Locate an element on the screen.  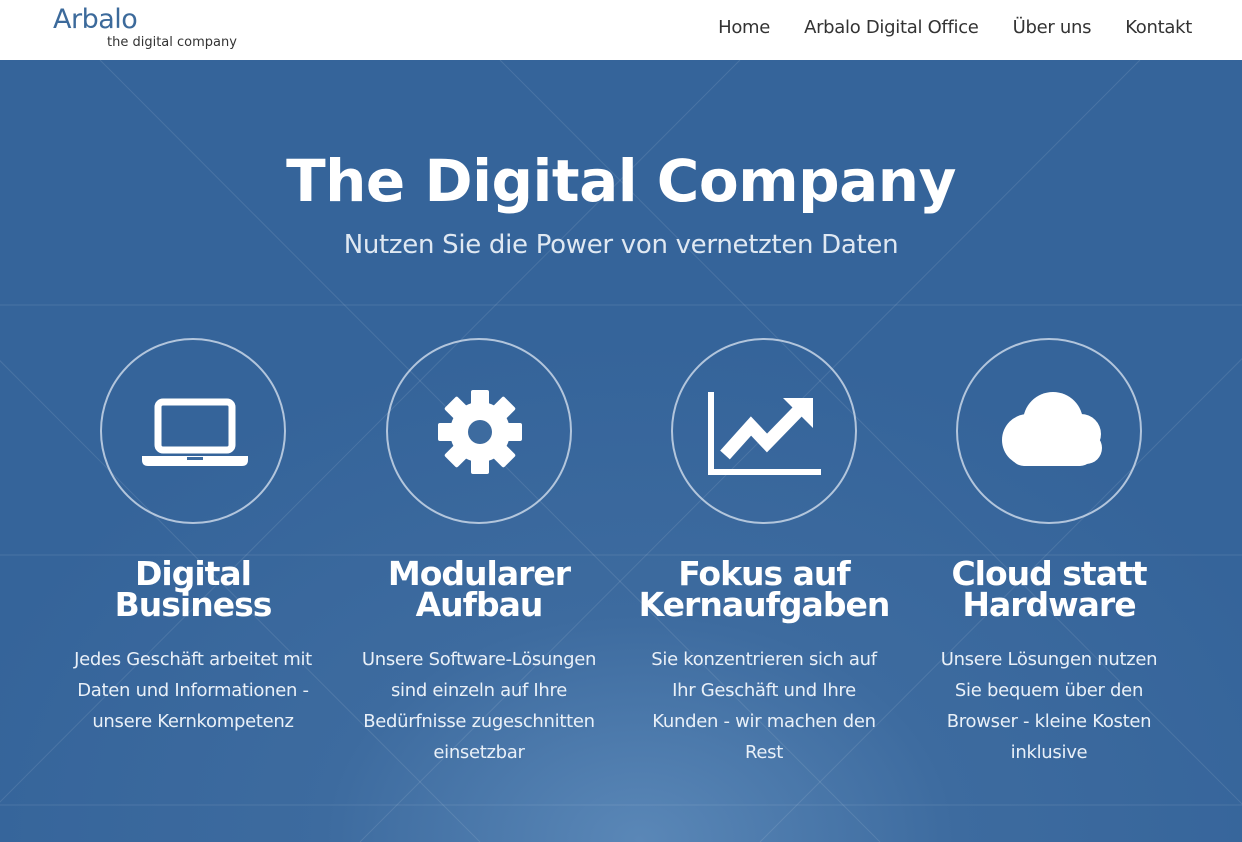
nav-digital-office: Arbalo Digital Office is located at coordinates (891, 28).